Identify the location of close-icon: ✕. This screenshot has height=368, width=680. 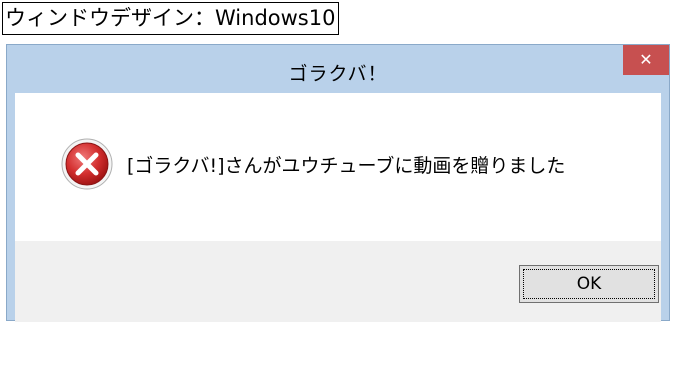
(646, 59).